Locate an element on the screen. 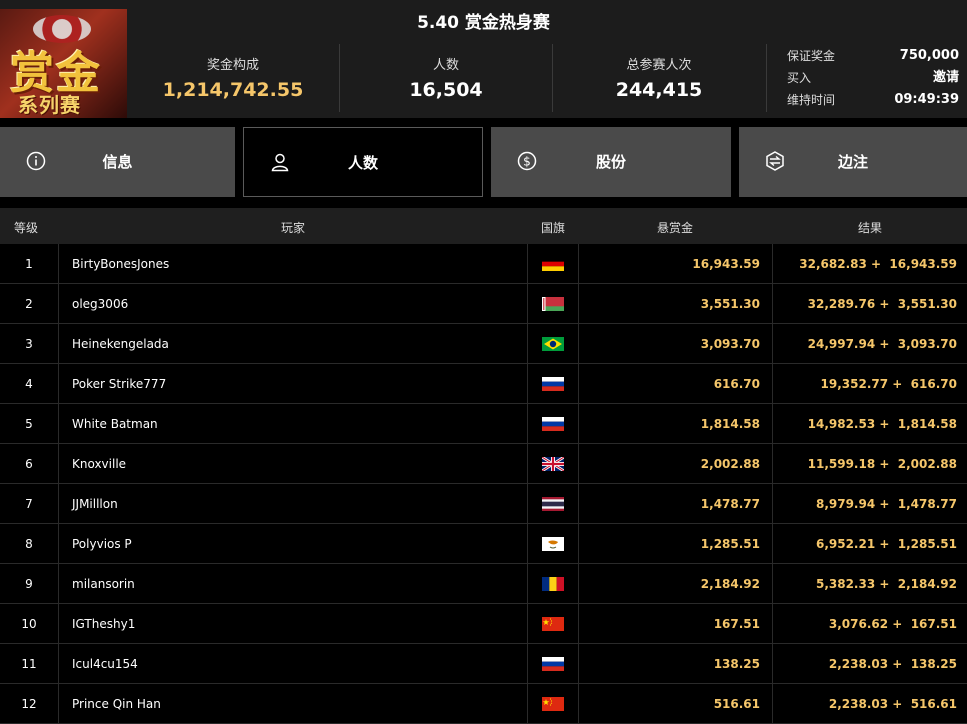 The width and height of the screenshot is (967, 724). bounty-cell: 1,814.58 is located at coordinates (675, 423).